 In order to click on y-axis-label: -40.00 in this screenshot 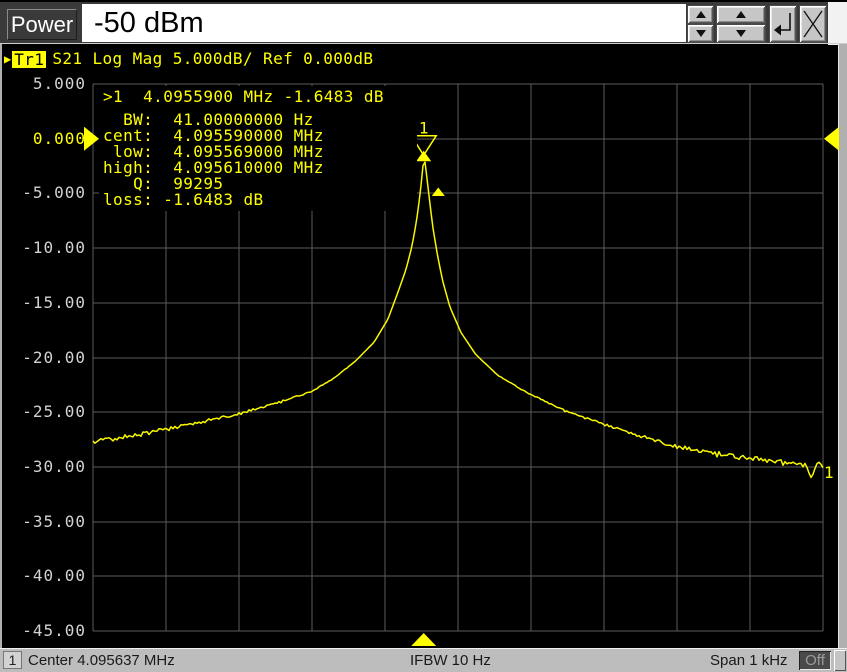, I will do `click(54, 575)`.